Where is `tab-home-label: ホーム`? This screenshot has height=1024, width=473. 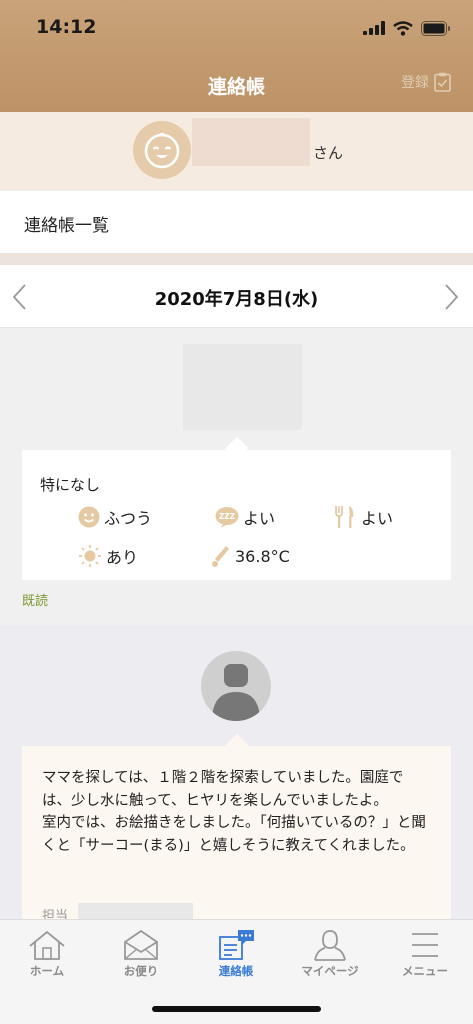
tab-home-label: ホーム is located at coordinates (47, 971).